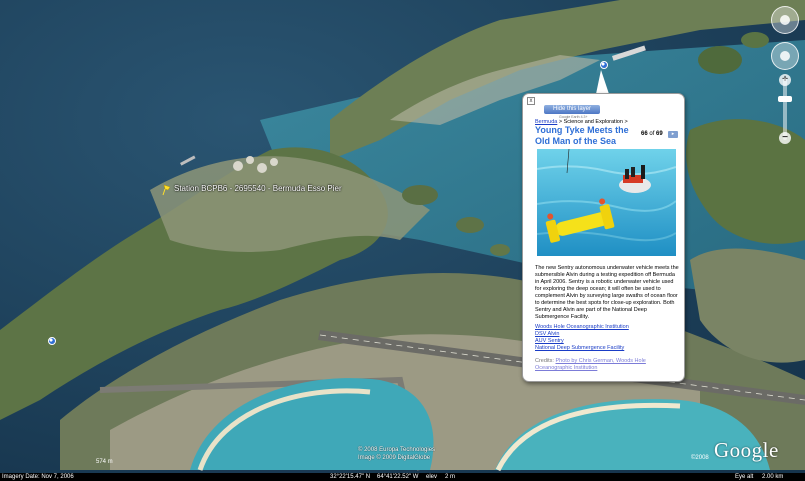 This screenshot has width=805, height=481. Describe the element at coordinates (545, 361) in the screenshot. I see `credits-prefix: Credits:` at that location.